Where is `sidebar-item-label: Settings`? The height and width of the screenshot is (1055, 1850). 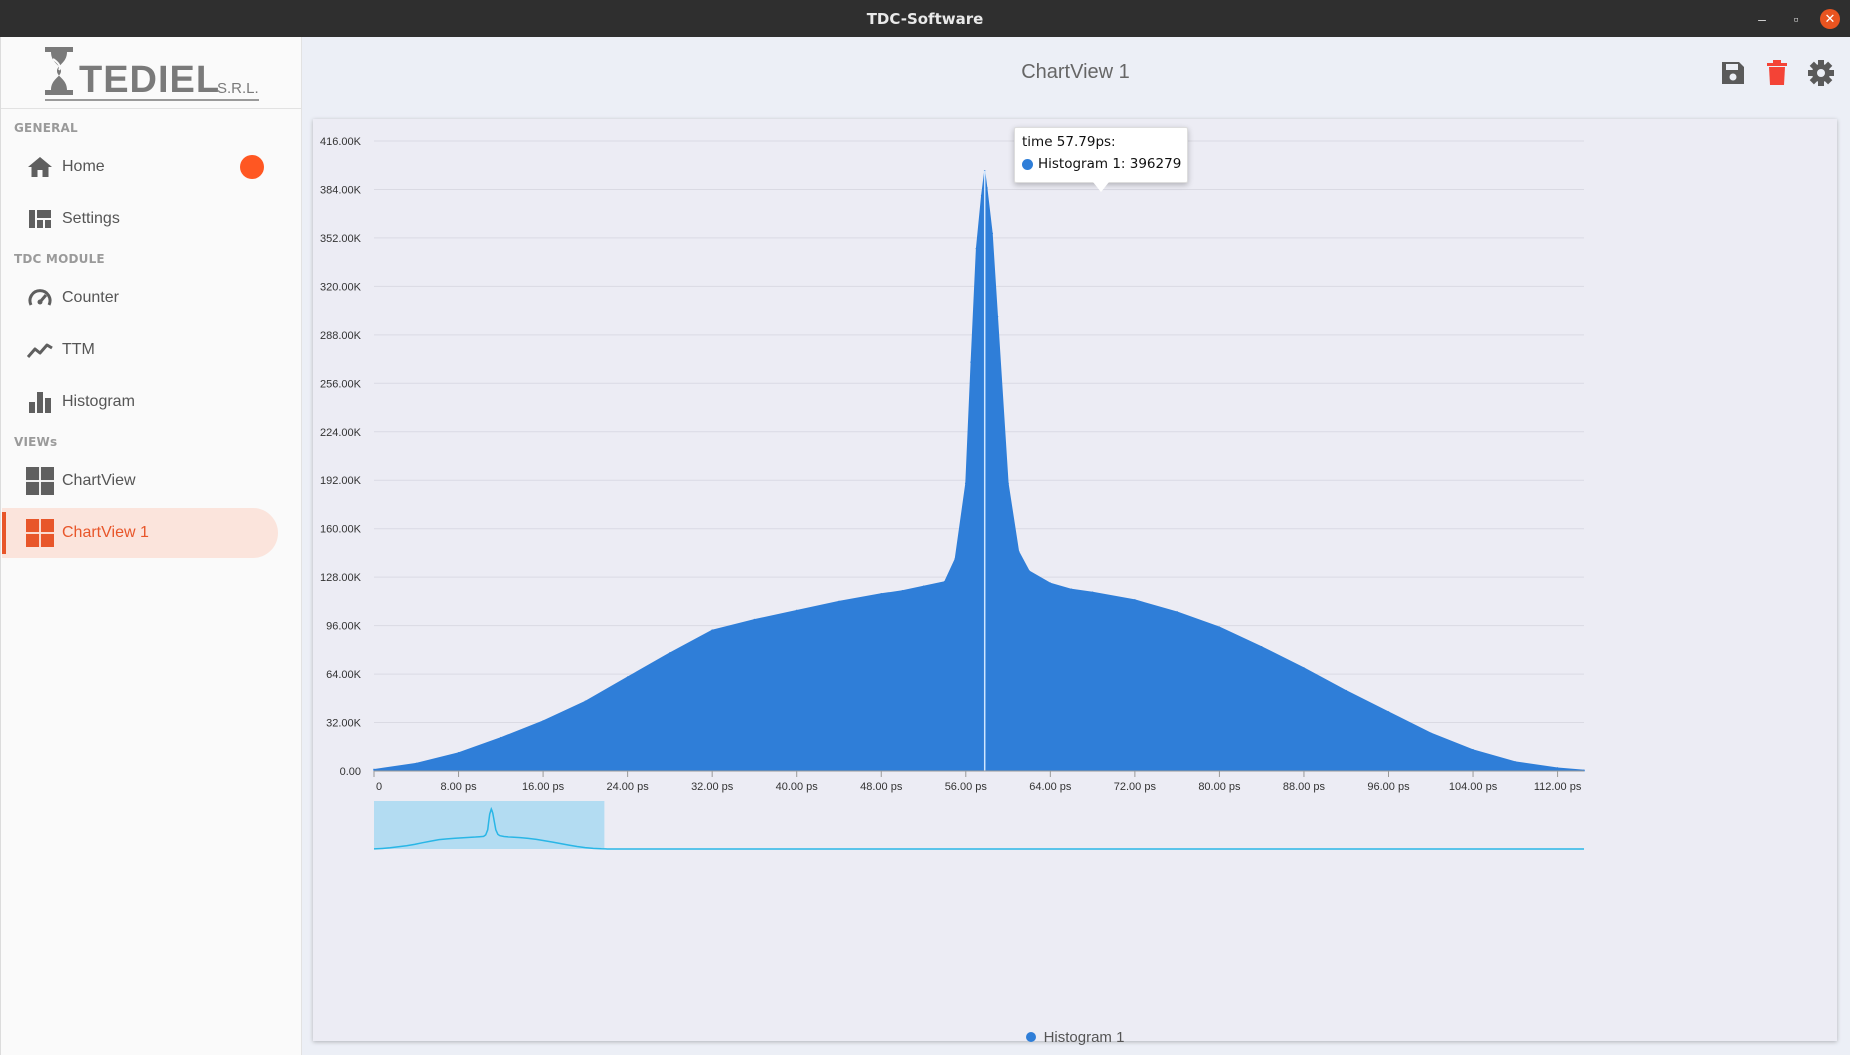
sidebar-item-label: Settings is located at coordinates (91, 218).